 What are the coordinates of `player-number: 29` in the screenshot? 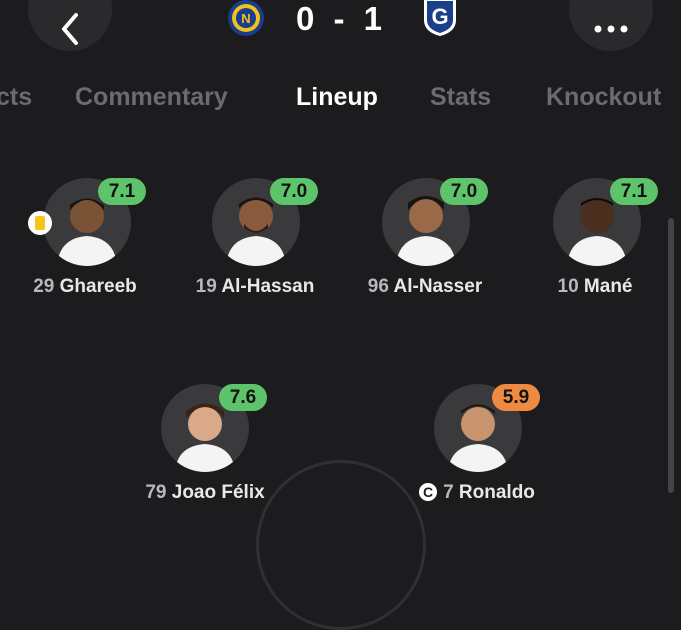 It's located at (44, 286).